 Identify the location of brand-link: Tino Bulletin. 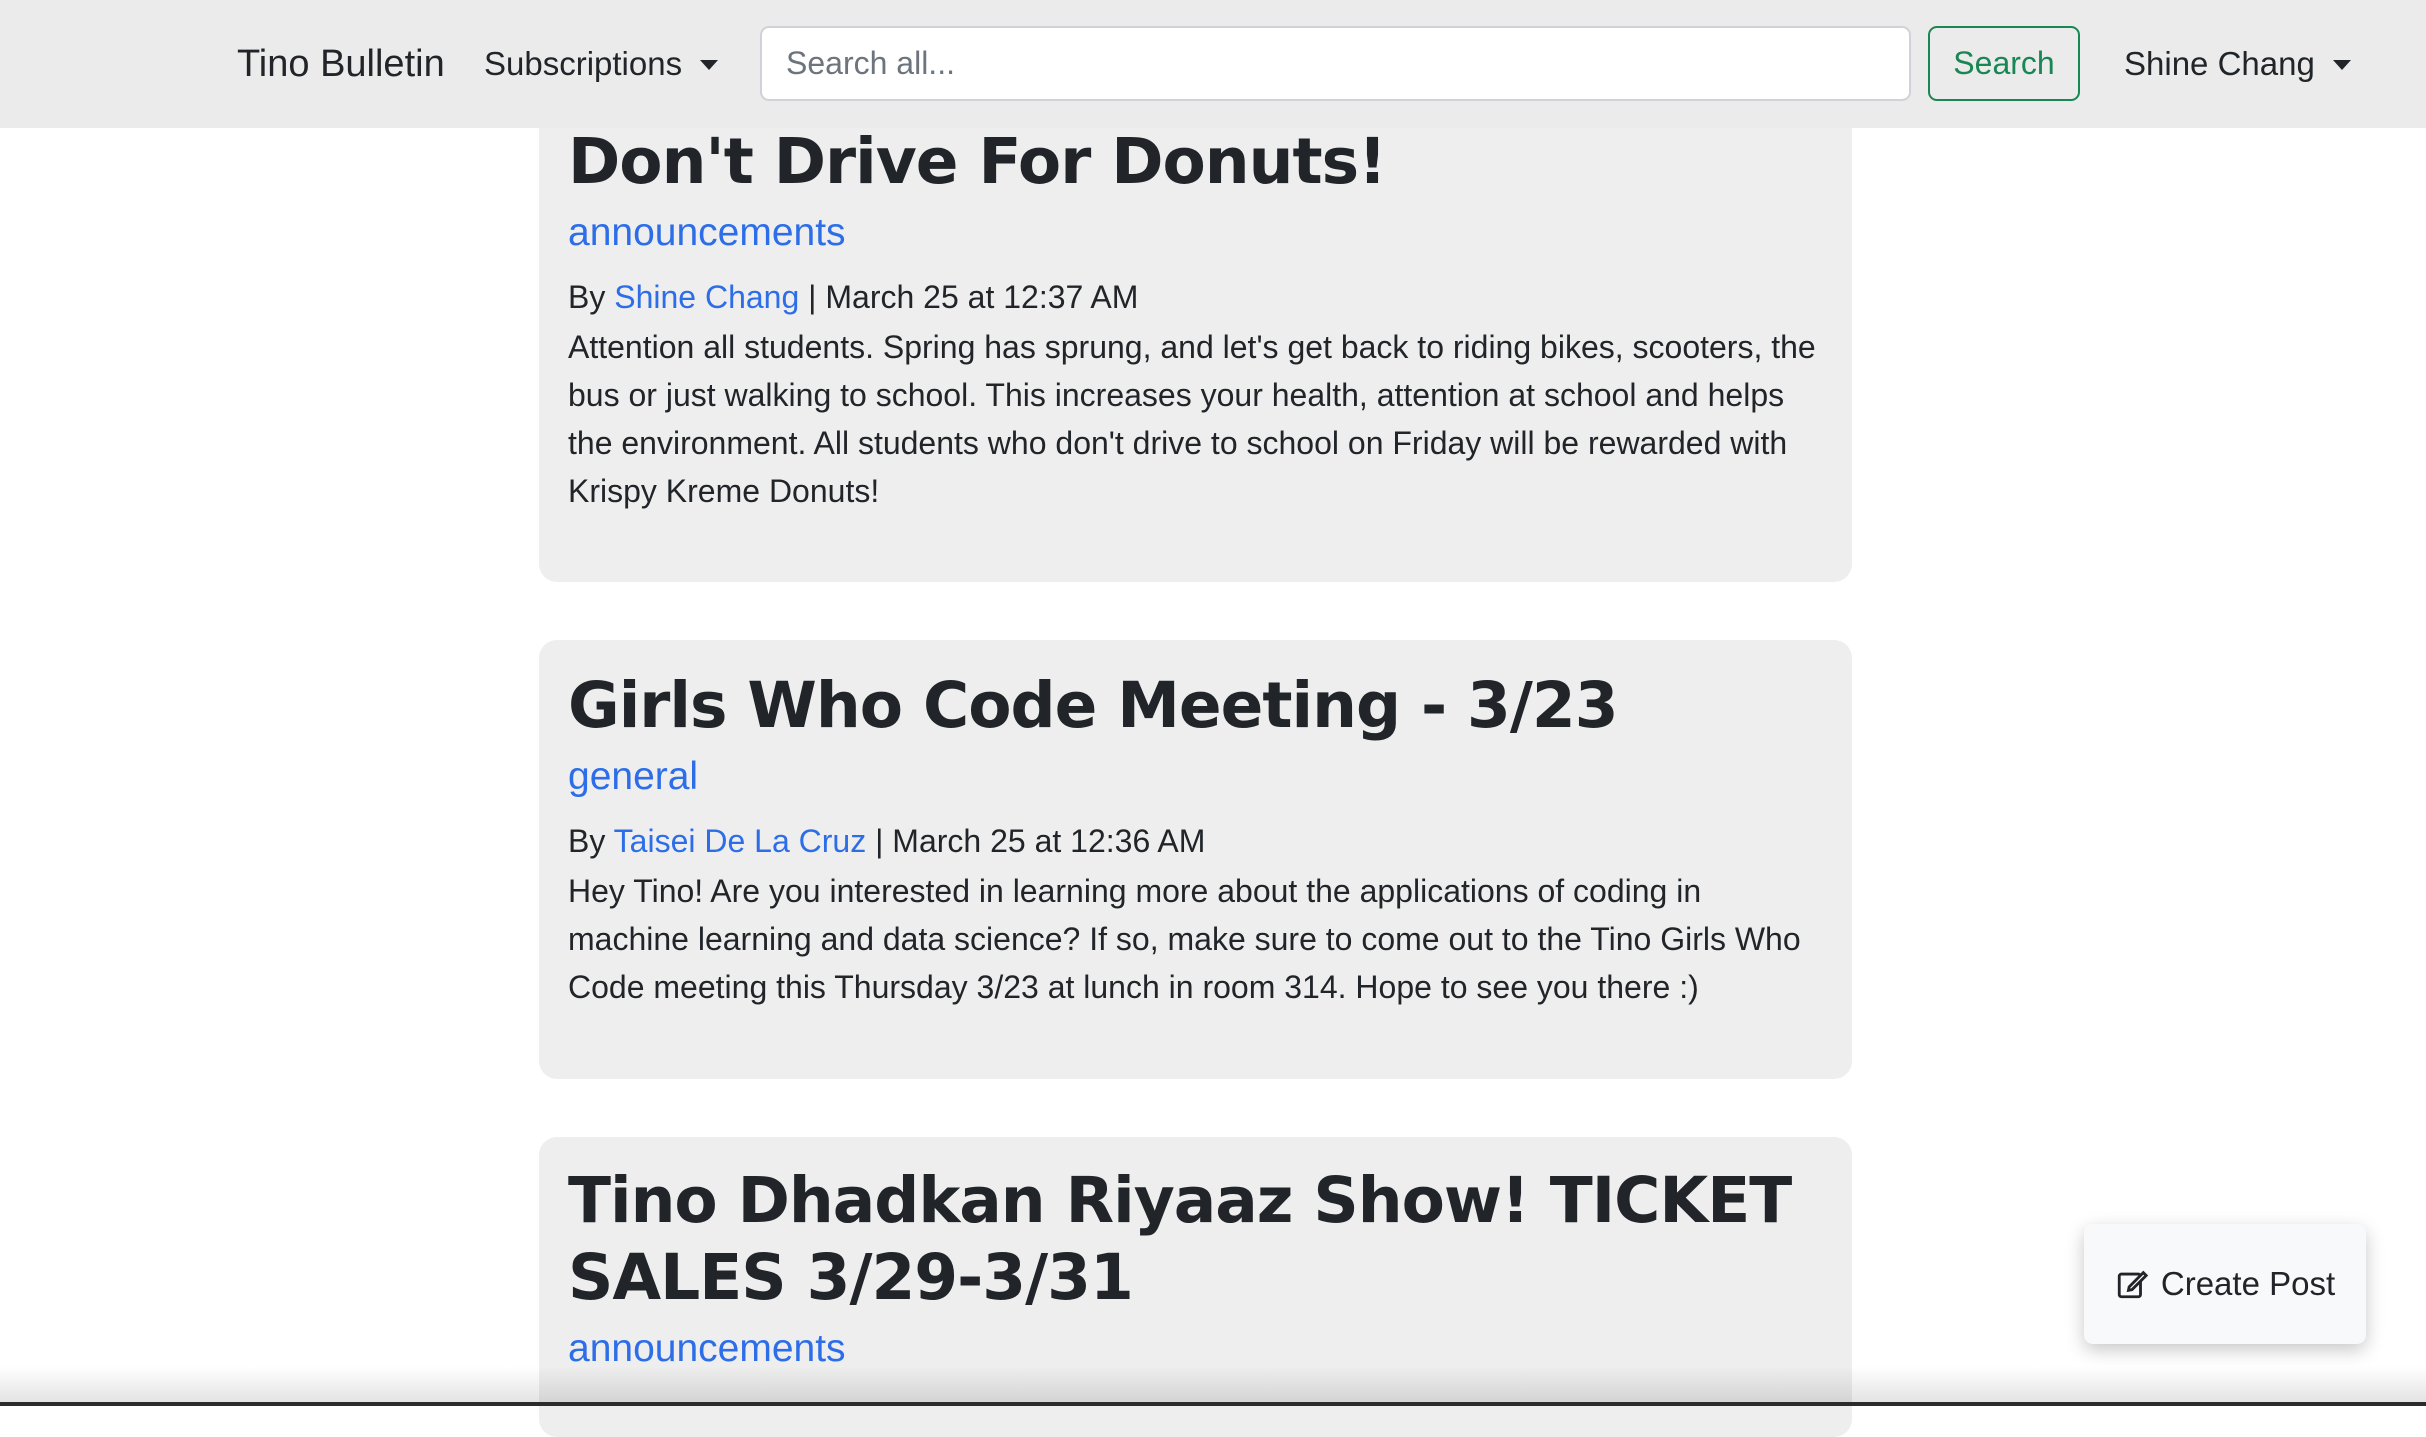
(341, 64).